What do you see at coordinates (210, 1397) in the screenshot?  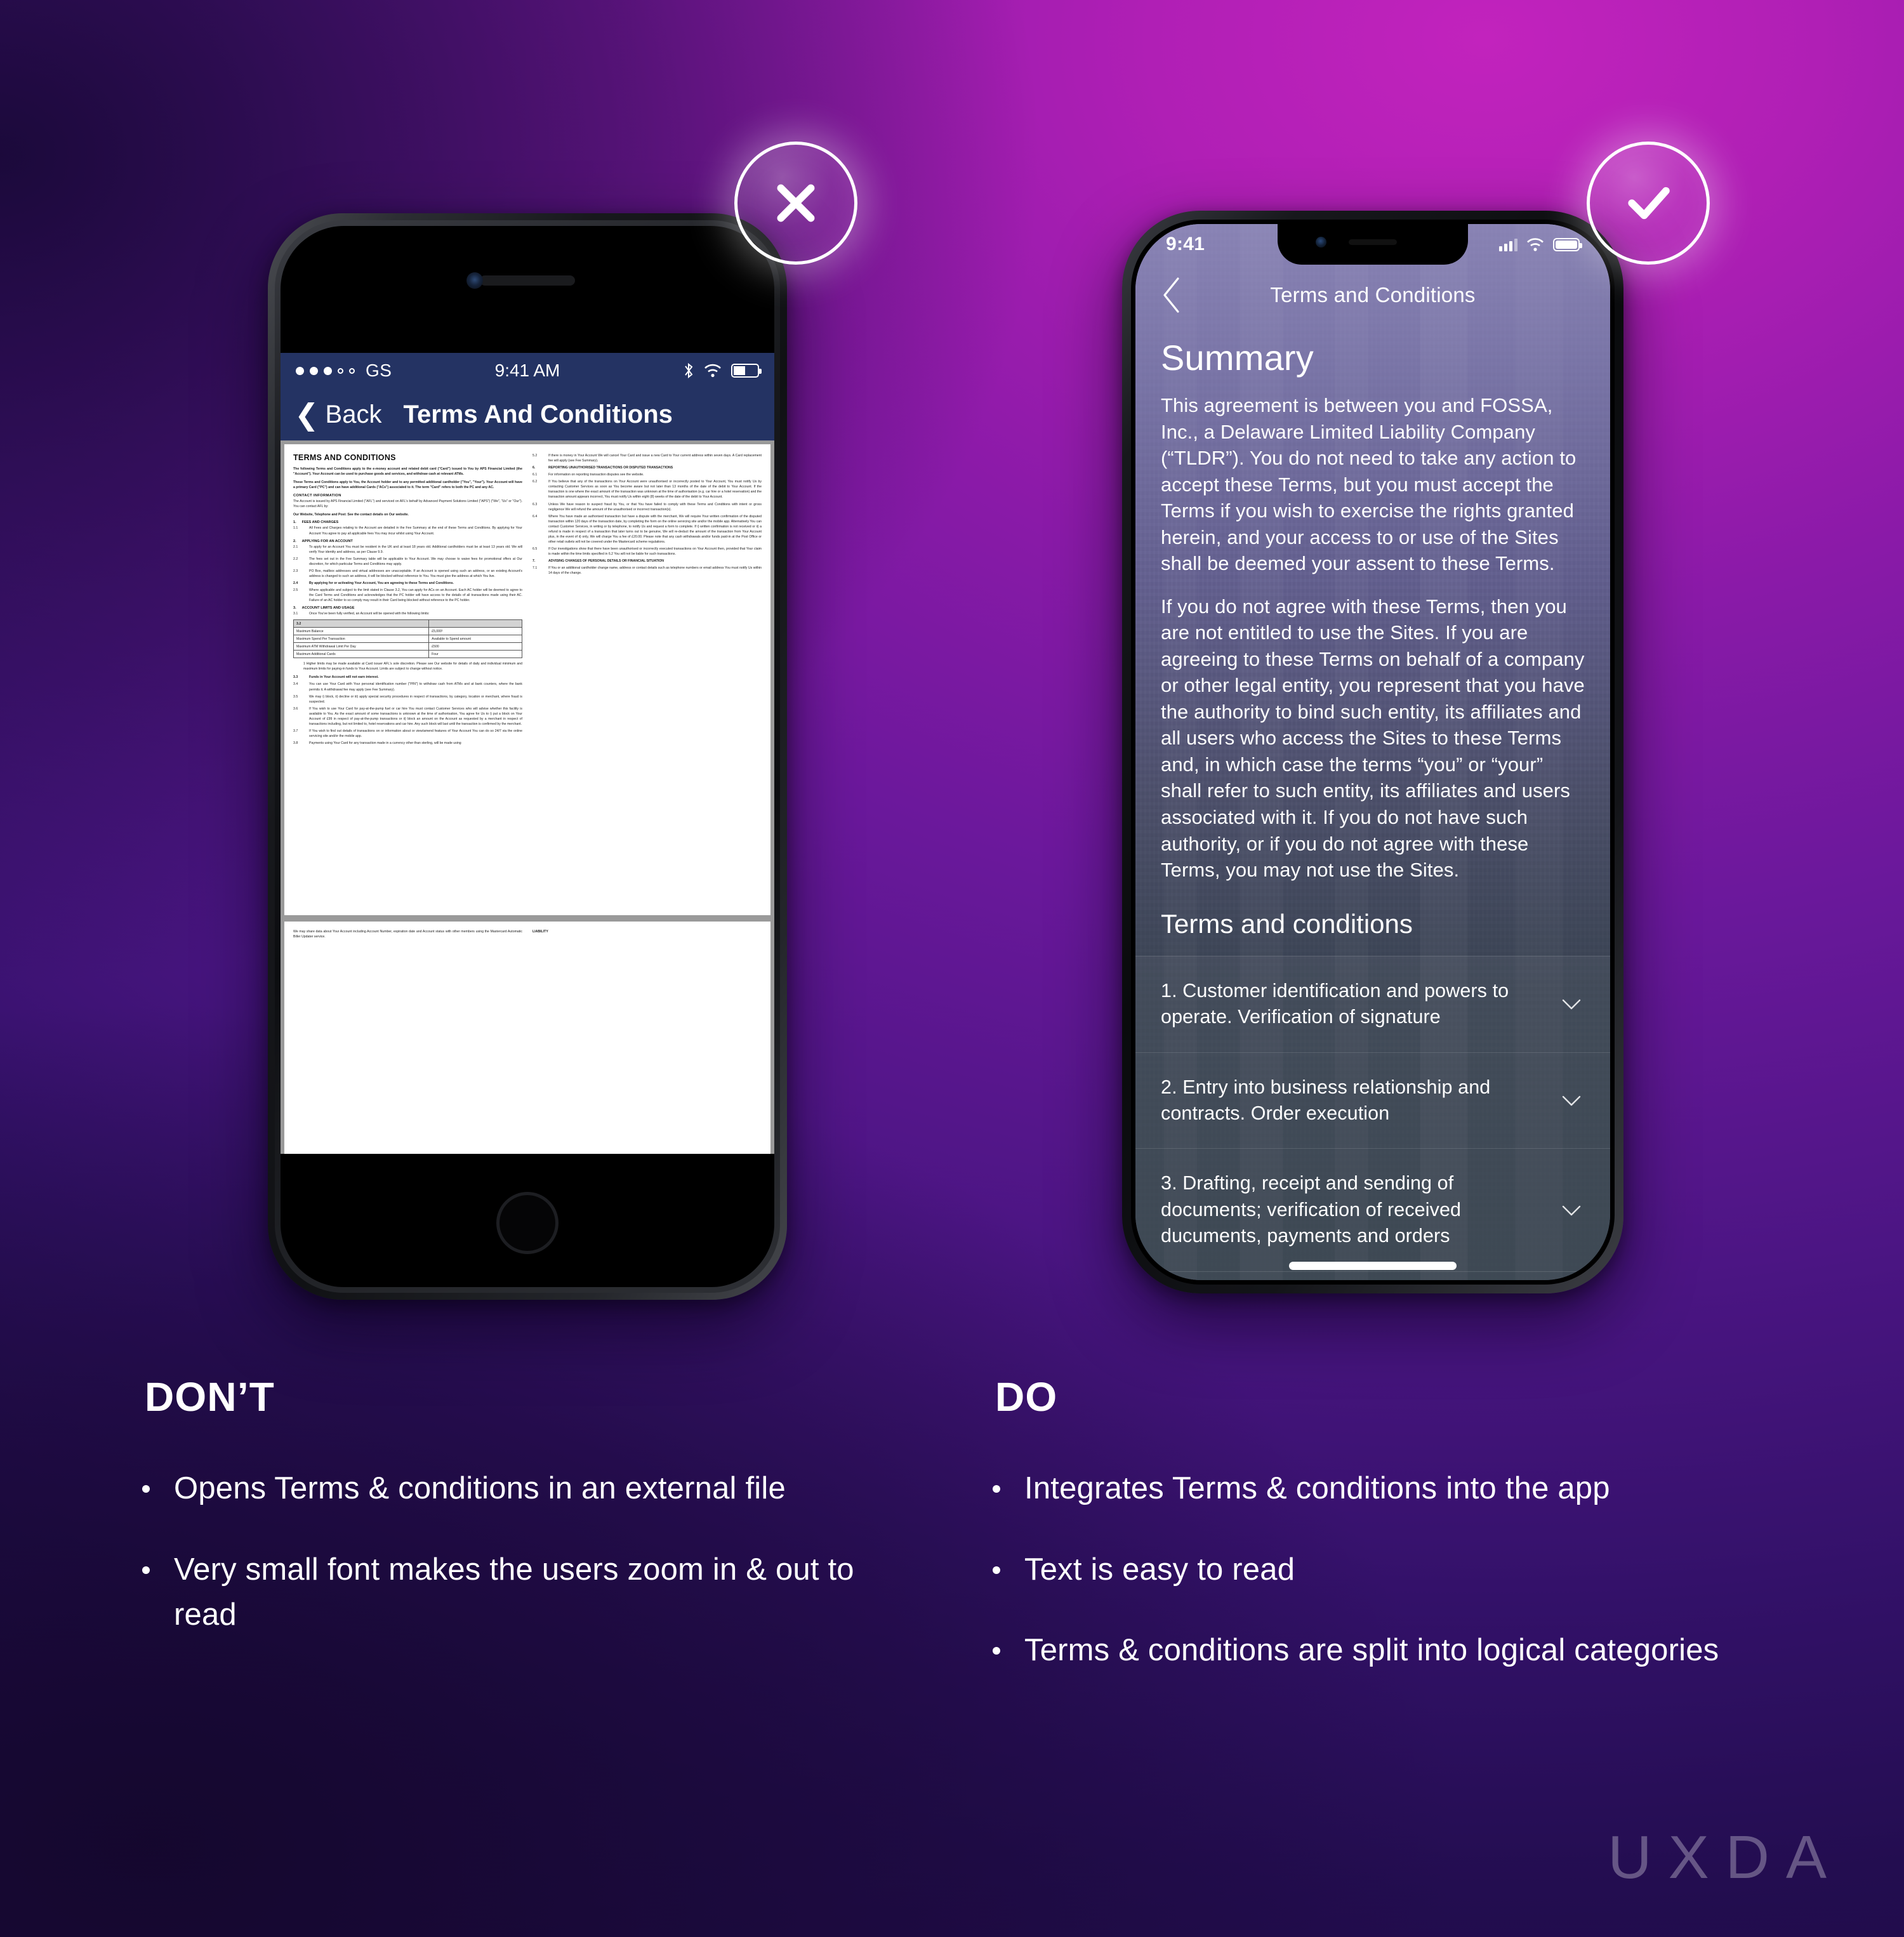 I see `dont-heading: DON’T` at bounding box center [210, 1397].